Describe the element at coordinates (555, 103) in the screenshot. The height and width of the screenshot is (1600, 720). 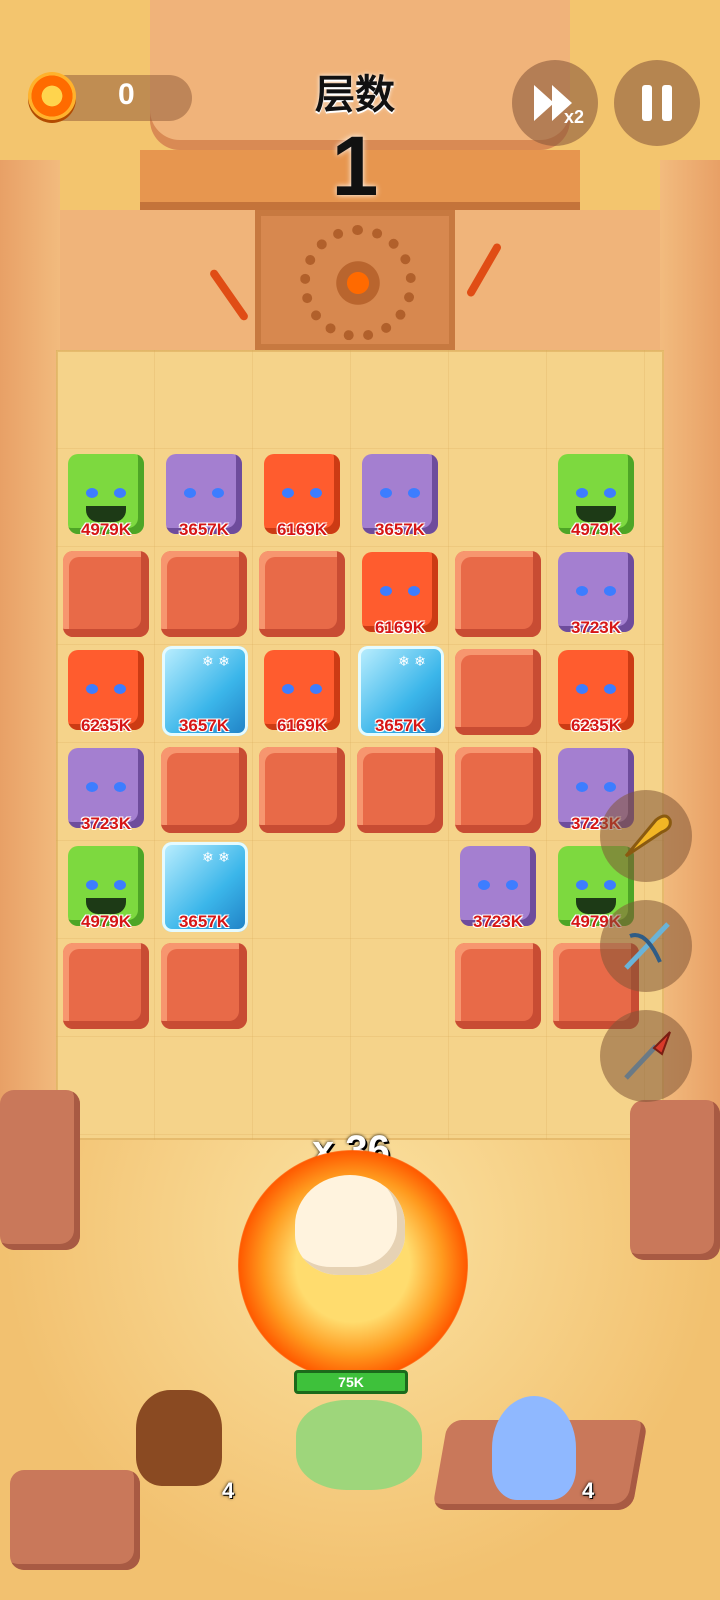
I see `speed-button: x2` at that location.